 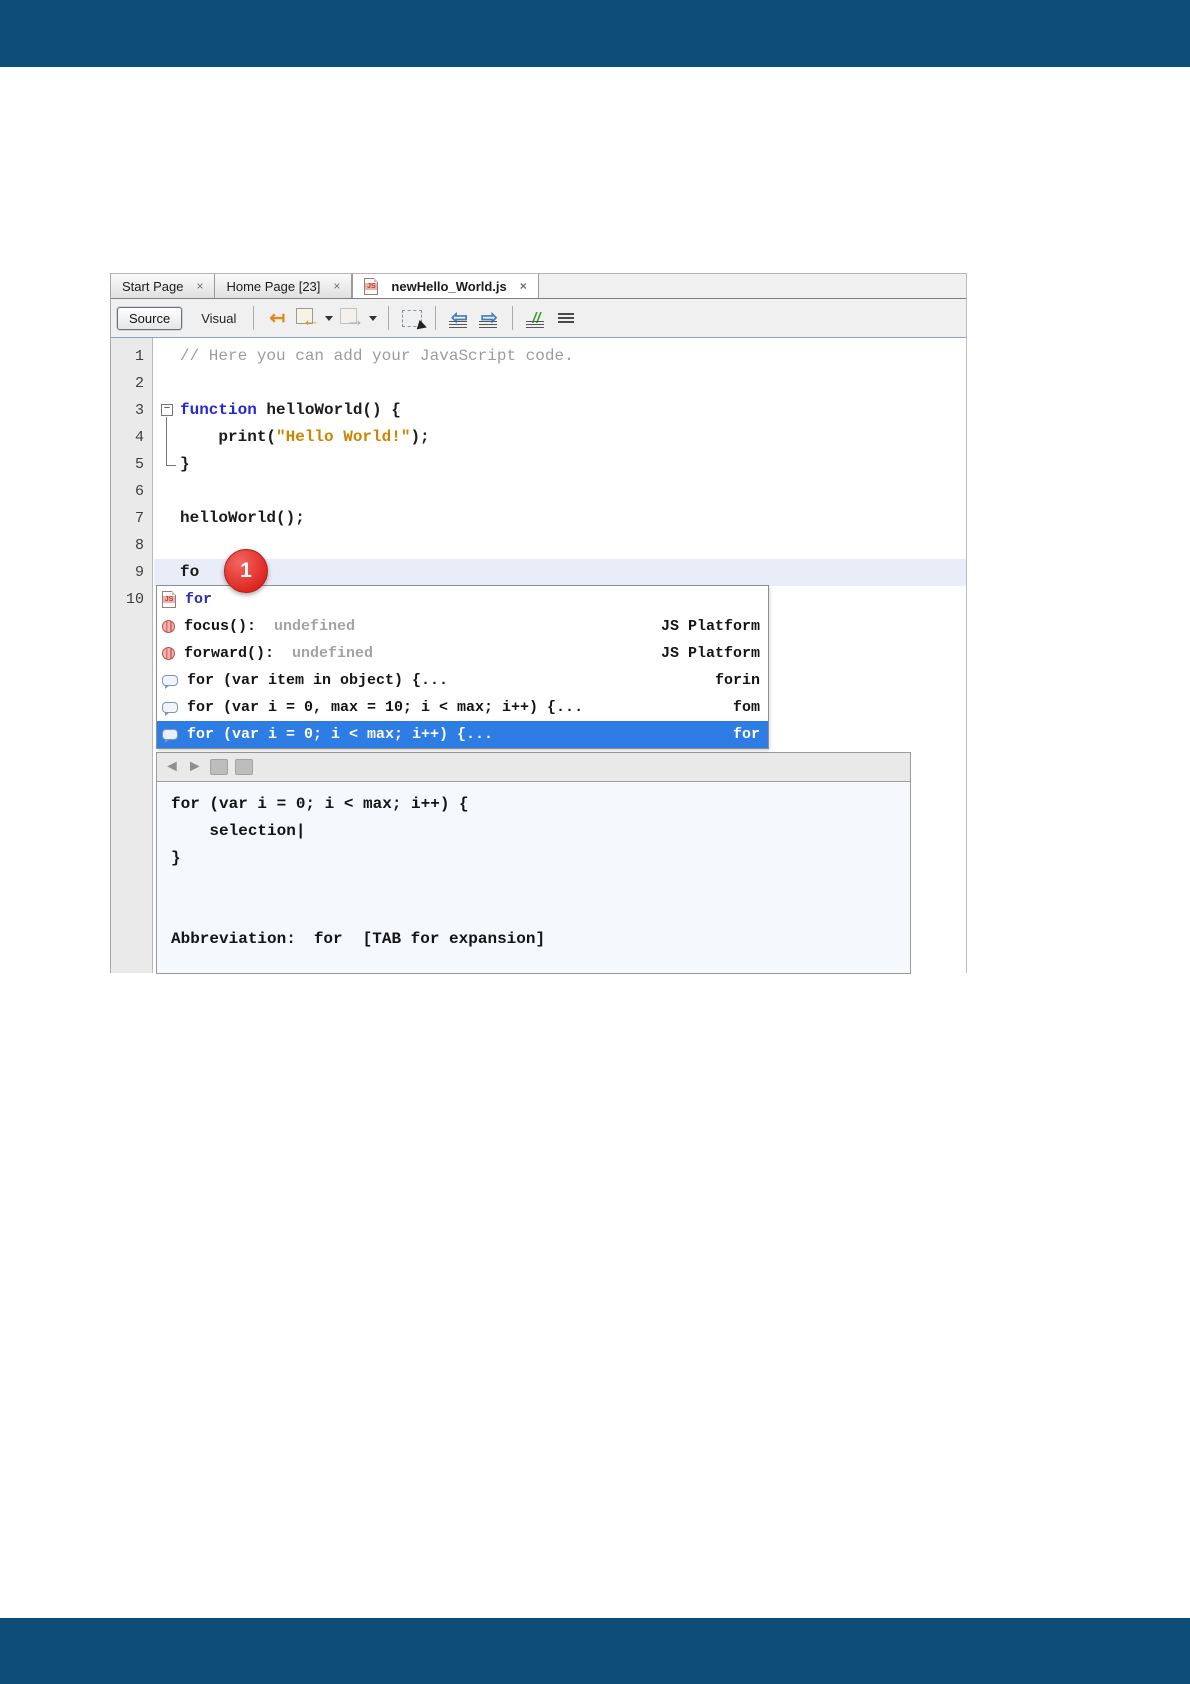 What do you see at coordinates (373, 318) in the screenshot?
I see `forward-dropdown-caret-icon` at bounding box center [373, 318].